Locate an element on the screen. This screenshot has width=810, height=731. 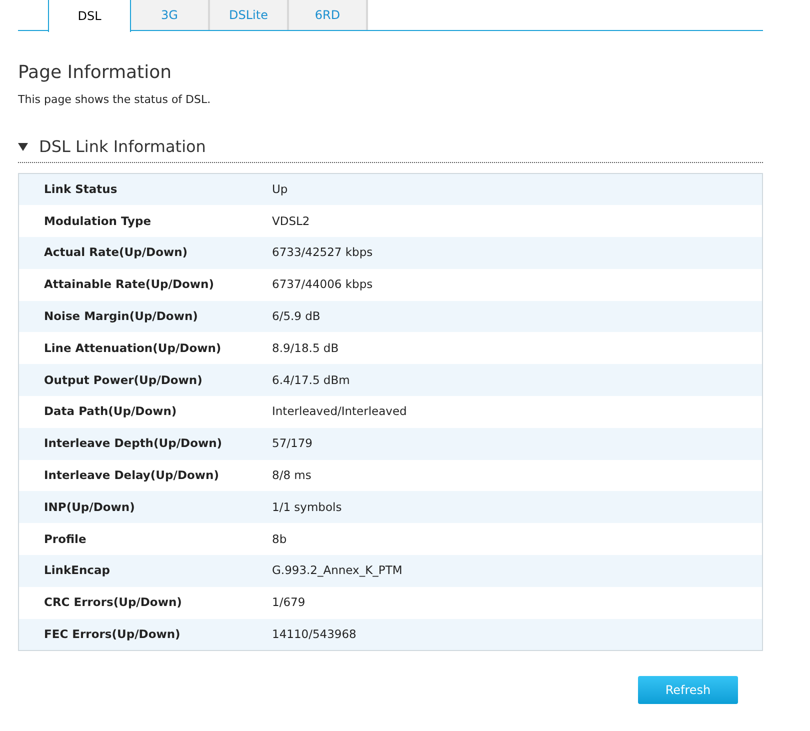
row-value: 8.9/18.5 dB is located at coordinates (305, 348).